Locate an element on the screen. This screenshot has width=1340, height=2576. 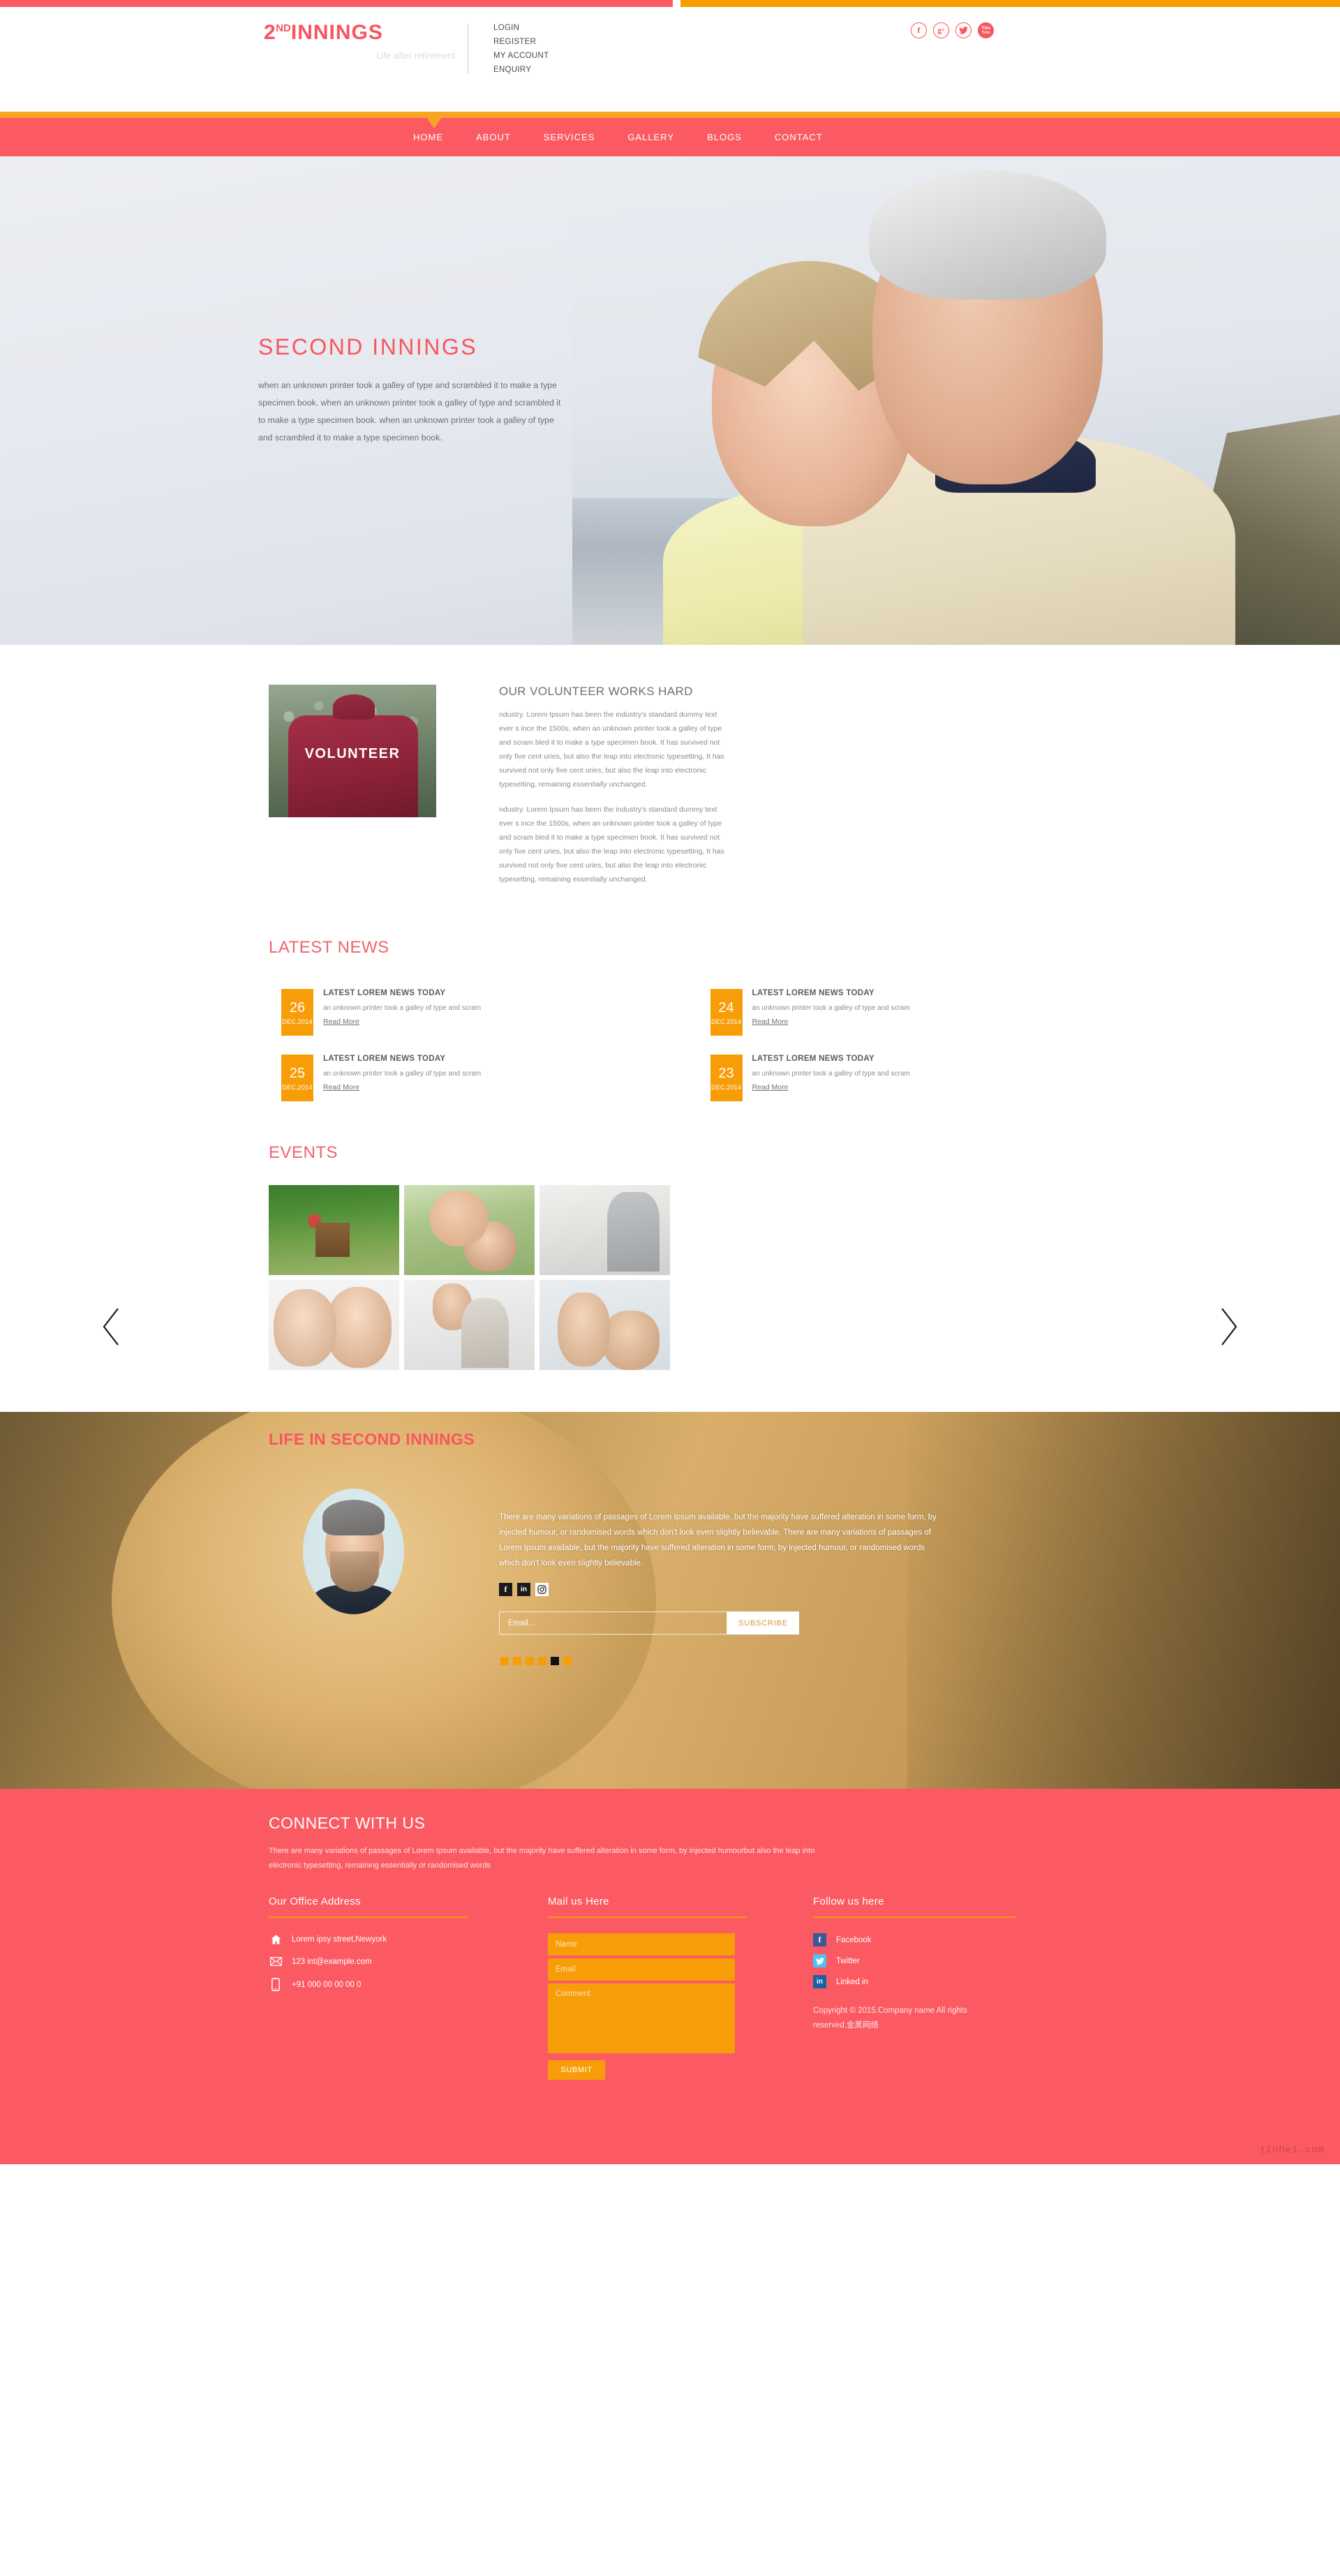
logo-word: INNINGS is located at coordinates (336, 32).